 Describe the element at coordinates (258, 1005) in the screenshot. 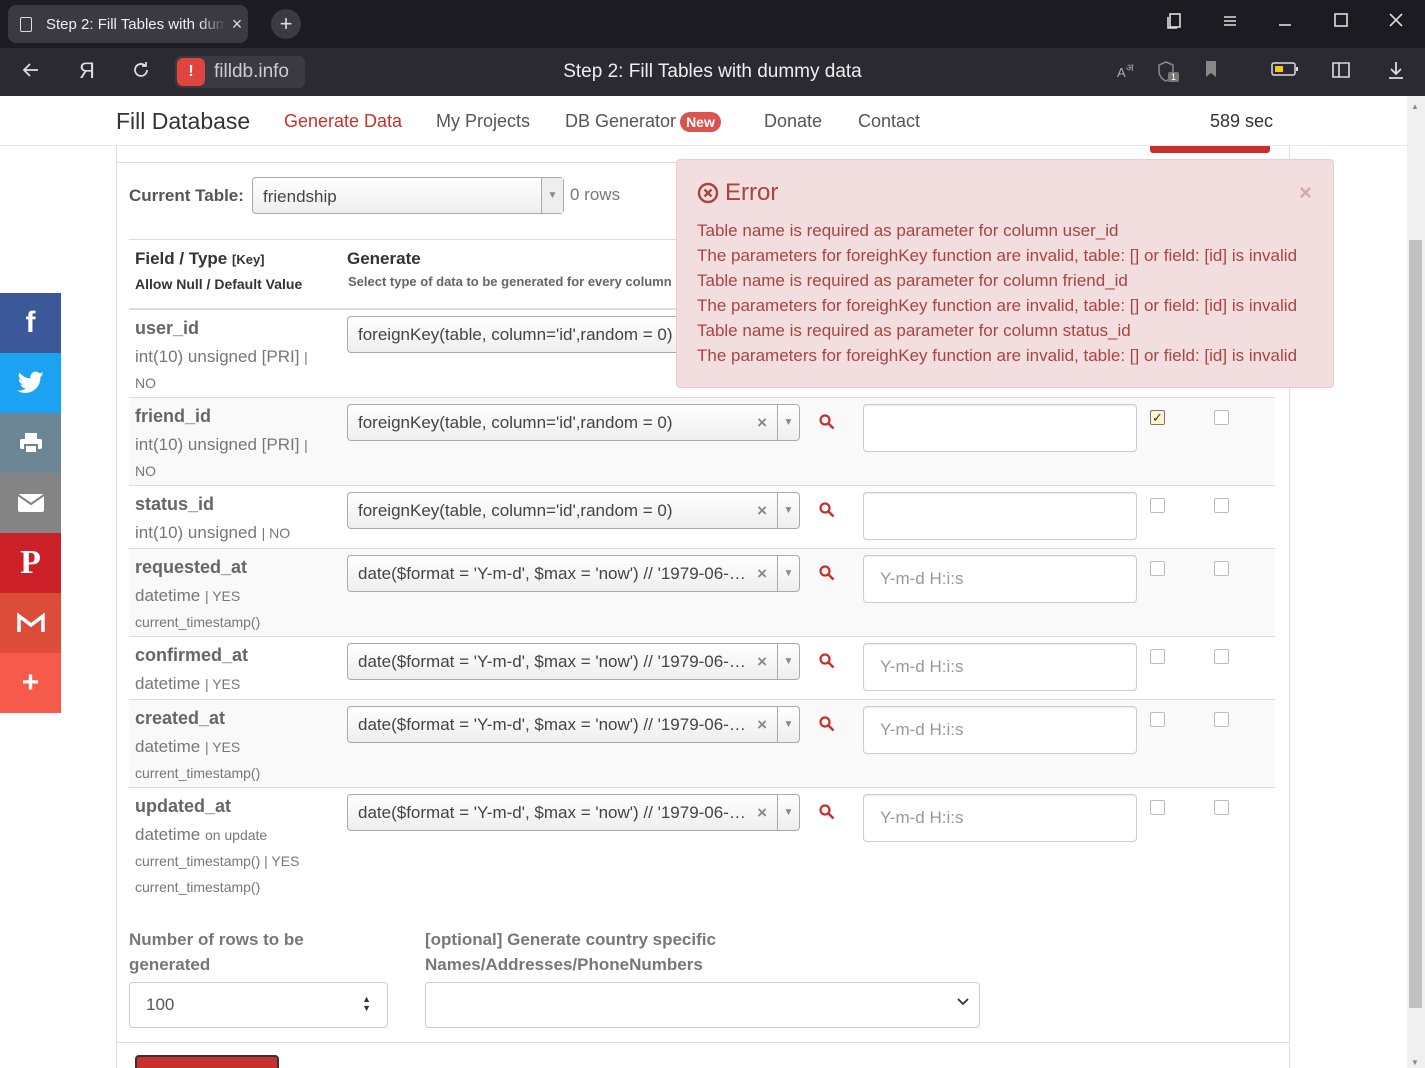

I see `number-of-rows-input: 100 ▲ ▼` at that location.